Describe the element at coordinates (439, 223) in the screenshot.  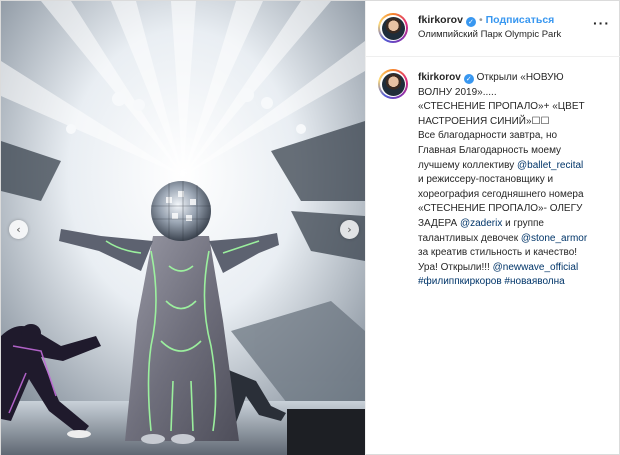
I see `caption-text-segment: ЗАДЕРА` at that location.